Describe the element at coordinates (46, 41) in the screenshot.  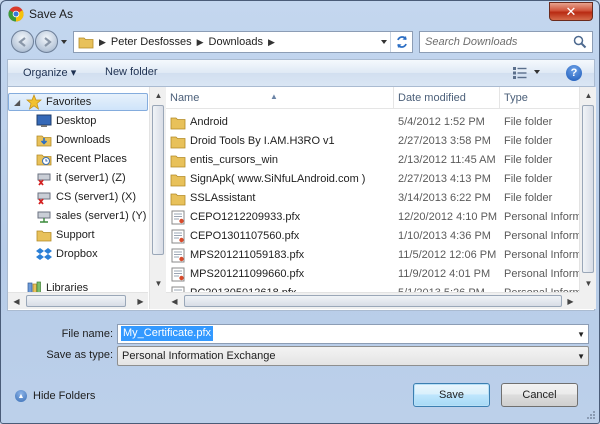
I see `forward-button` at that location.